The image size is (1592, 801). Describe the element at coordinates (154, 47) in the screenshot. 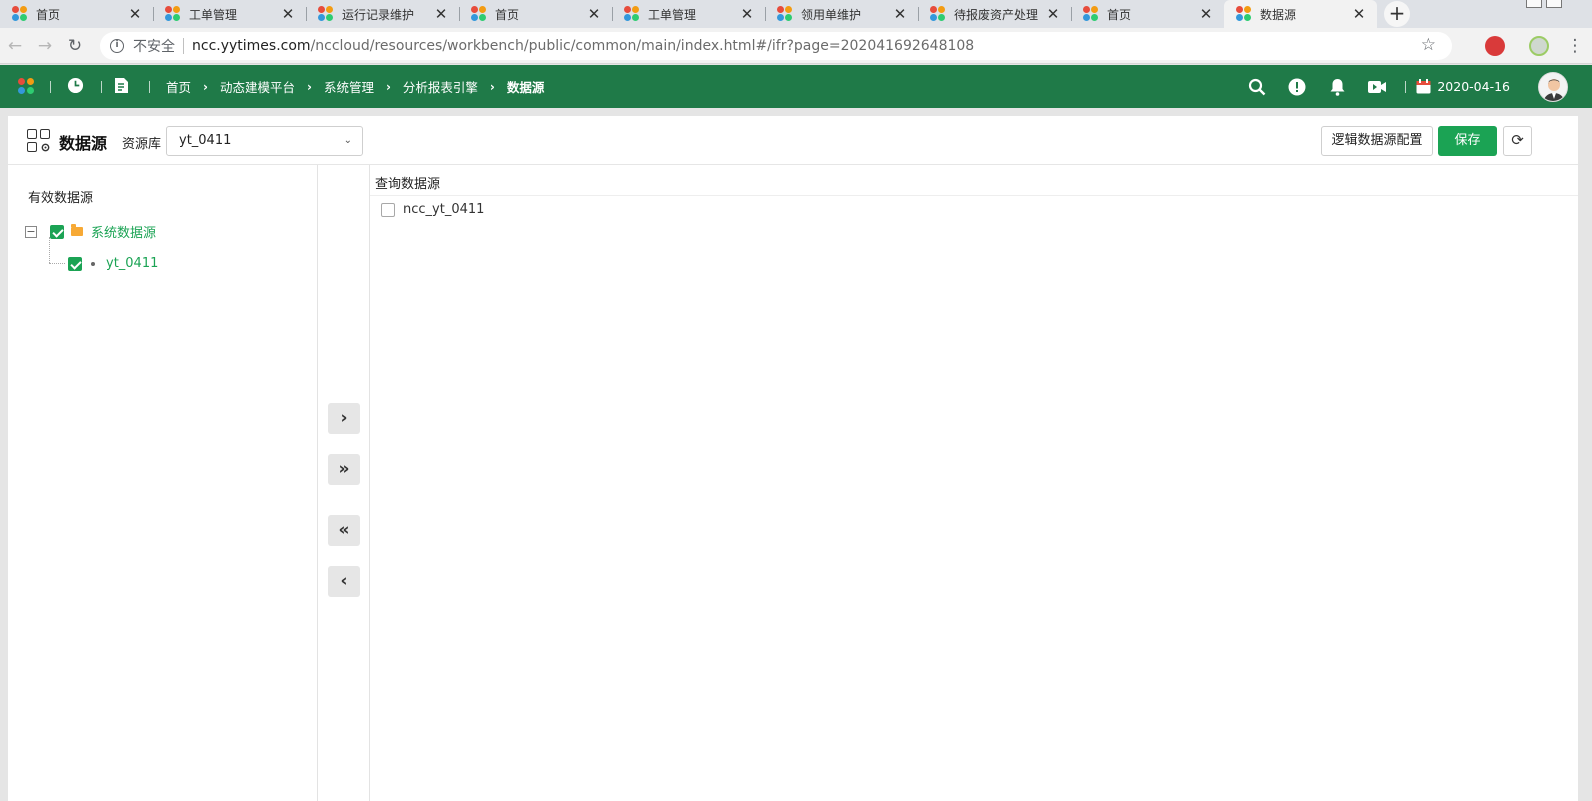

I see `security-label: 不安全` at that location.